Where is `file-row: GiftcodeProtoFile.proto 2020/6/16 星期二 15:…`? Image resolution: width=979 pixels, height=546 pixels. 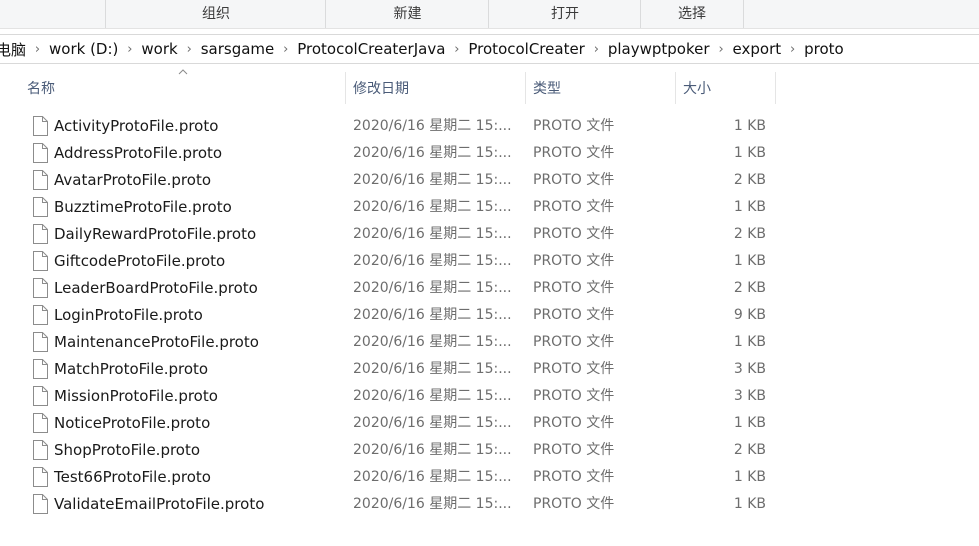 file-row: GiftcodeProtoFile.proto 2020/6/16 星期二 15:… is located at coordinates (489, 261).